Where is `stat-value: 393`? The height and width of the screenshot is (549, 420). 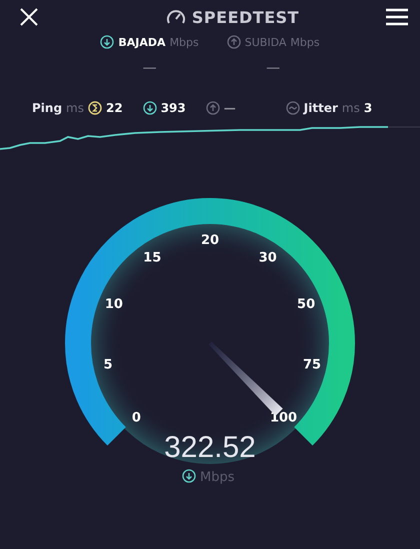 stat-value: 393 is located at coordinates (173, 108).